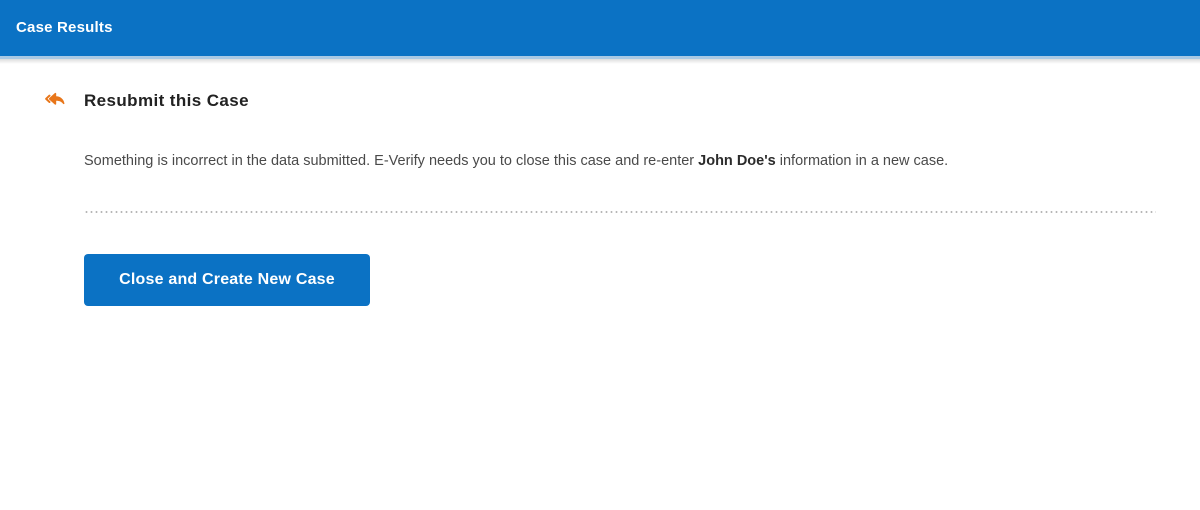 This screenshot has width=1200, height=510. What do you see at coordinates (620, 212) in the screenshot?
I see `dotted-divider` at bounding box center [620, 212].